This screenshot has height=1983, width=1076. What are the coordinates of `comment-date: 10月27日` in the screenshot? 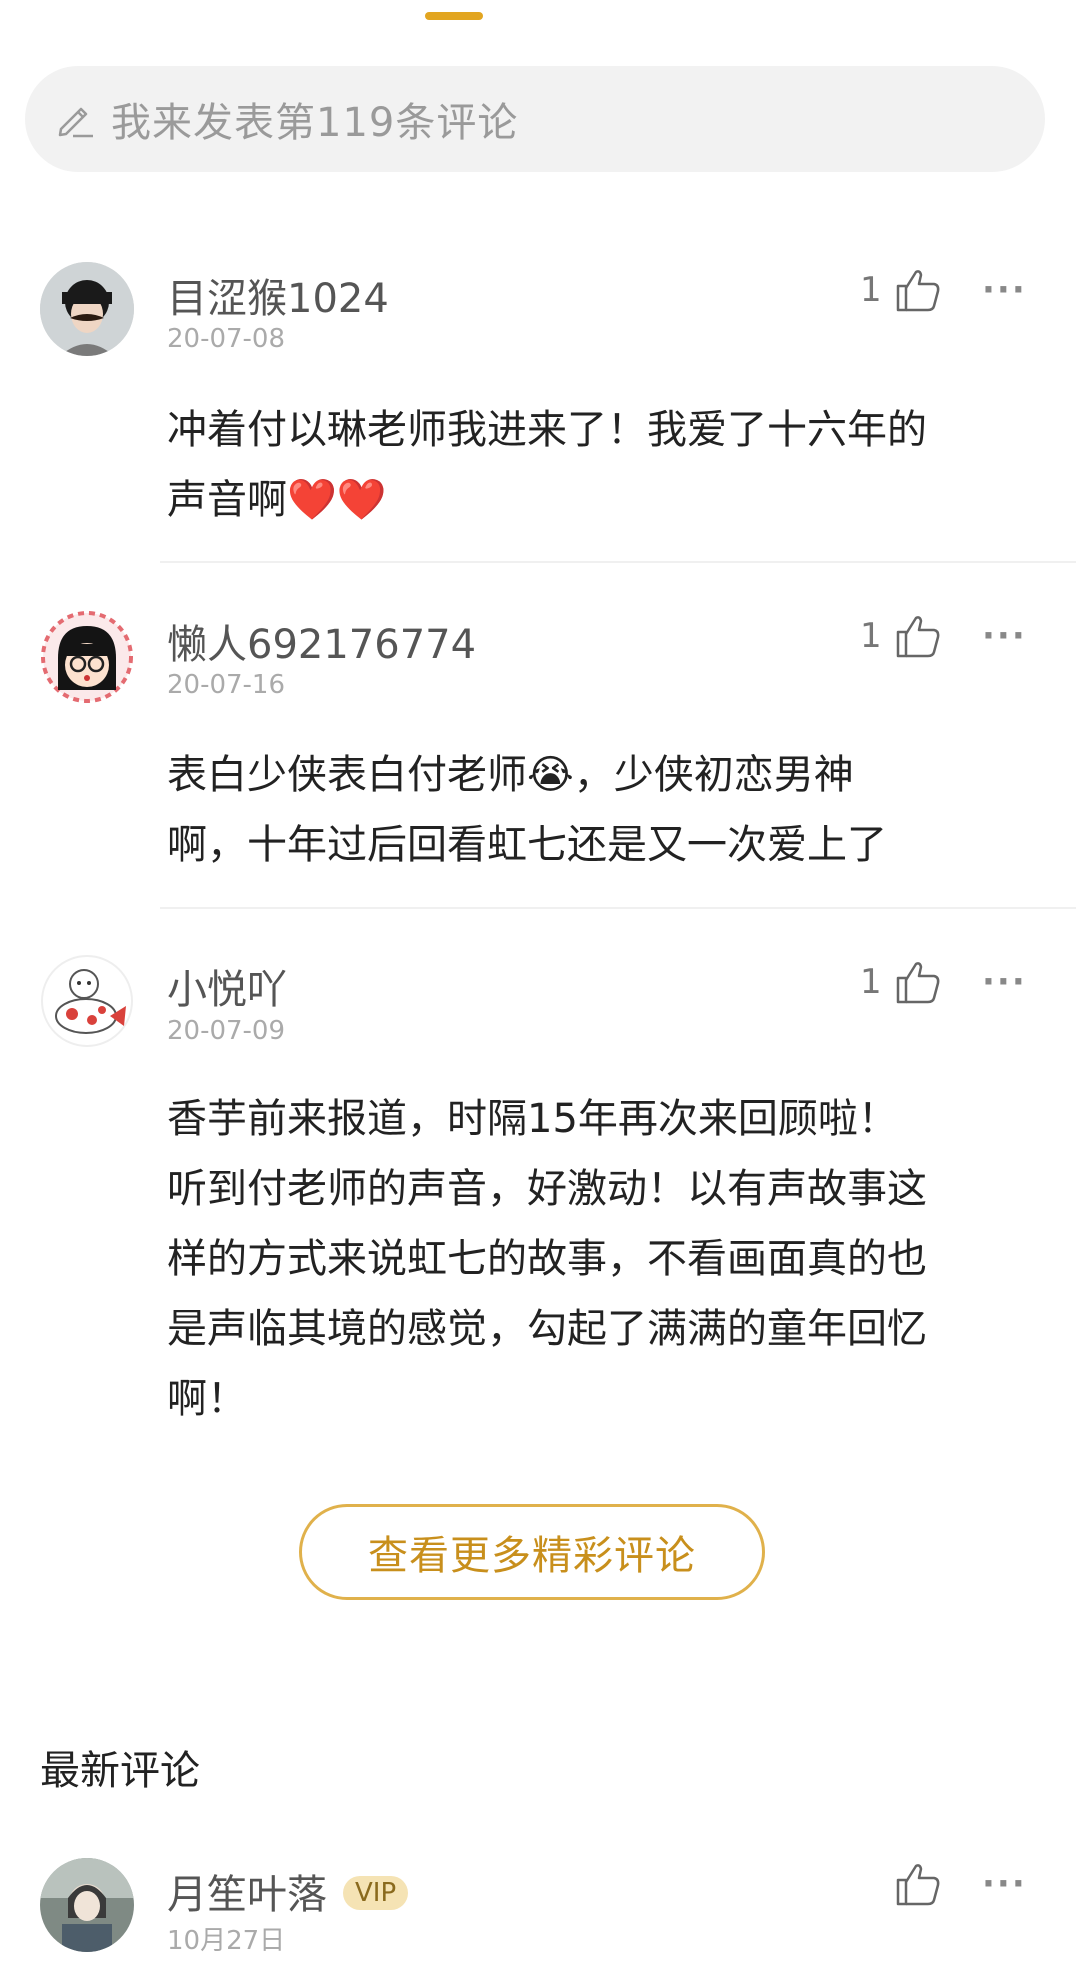 It's located at (226, 1941).